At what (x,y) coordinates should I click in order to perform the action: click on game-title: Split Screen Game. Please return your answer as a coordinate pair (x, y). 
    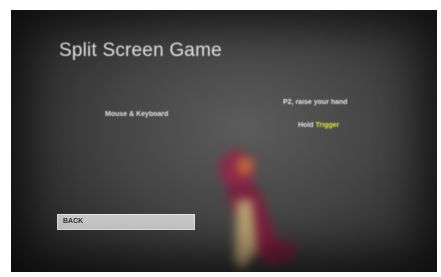
    Looking at the image, I should click on (140, 50).